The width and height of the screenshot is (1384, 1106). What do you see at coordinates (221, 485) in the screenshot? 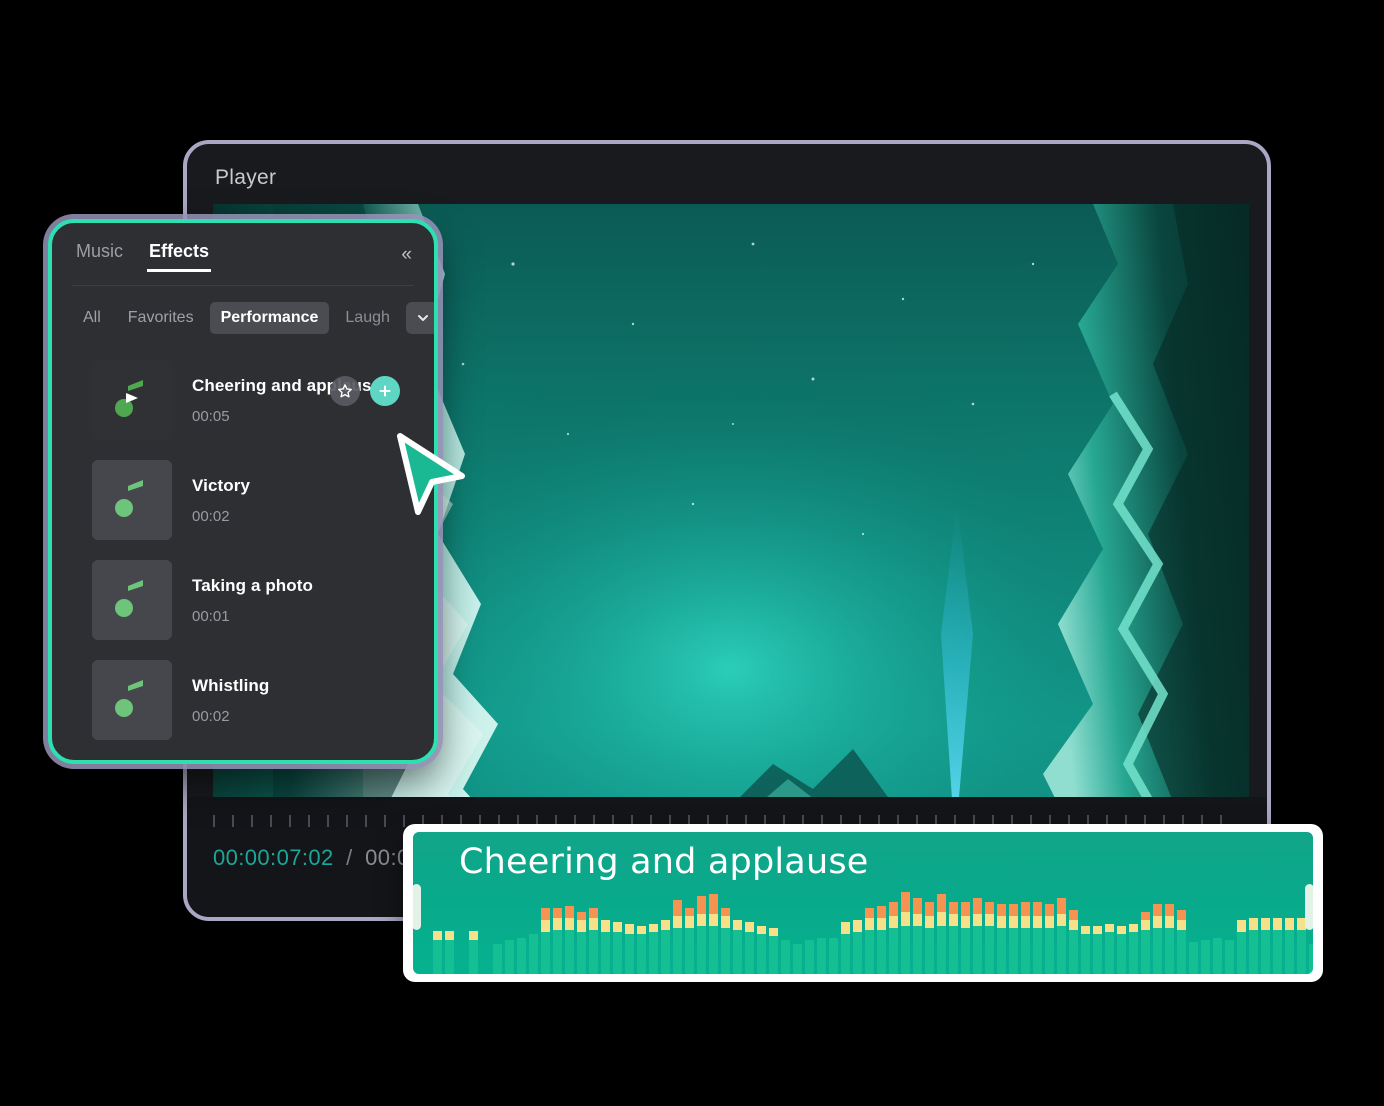
I see `effect-name: Victory` at bounding box center [221, 485].